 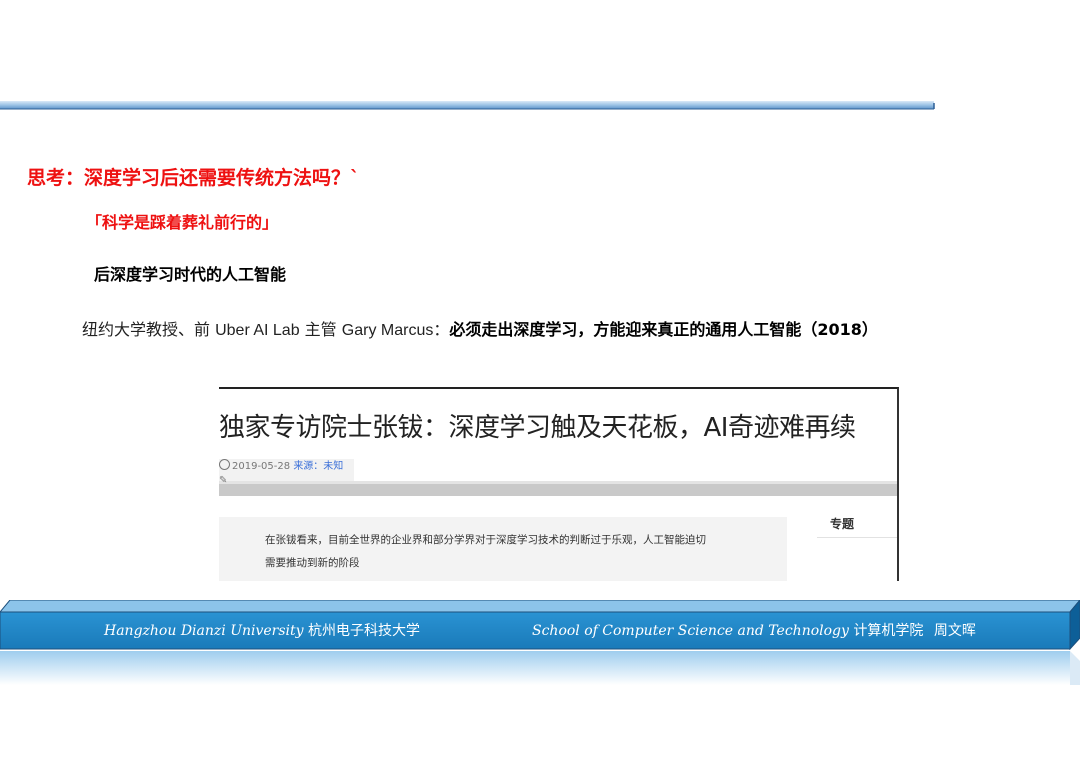 What do you see at coordinates (537, 428) in the screenshot?
I see `article-headline: 独家专访院士张钹：深度学习触及天花板，AI奇迹难再续` at bounding box center [537, 428].